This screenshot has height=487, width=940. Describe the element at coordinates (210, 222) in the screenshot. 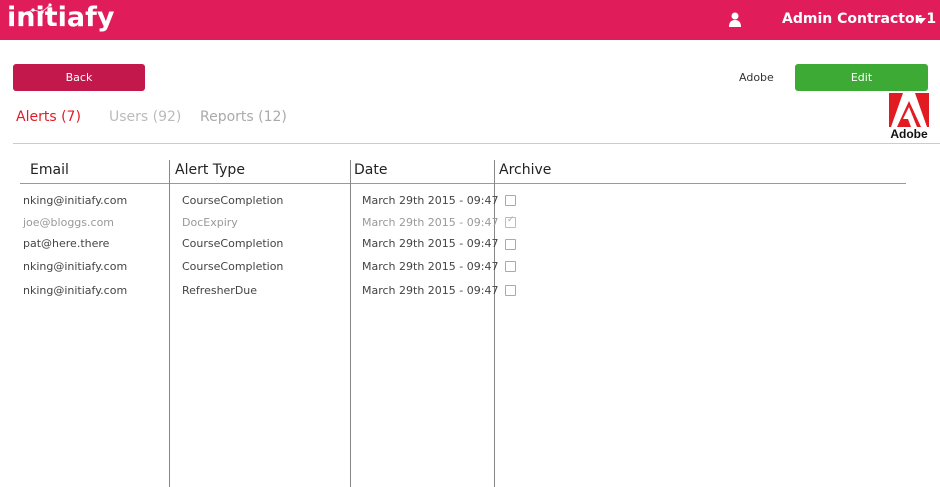

I see `table-cell-alert-type: DocExpiry` at that location.